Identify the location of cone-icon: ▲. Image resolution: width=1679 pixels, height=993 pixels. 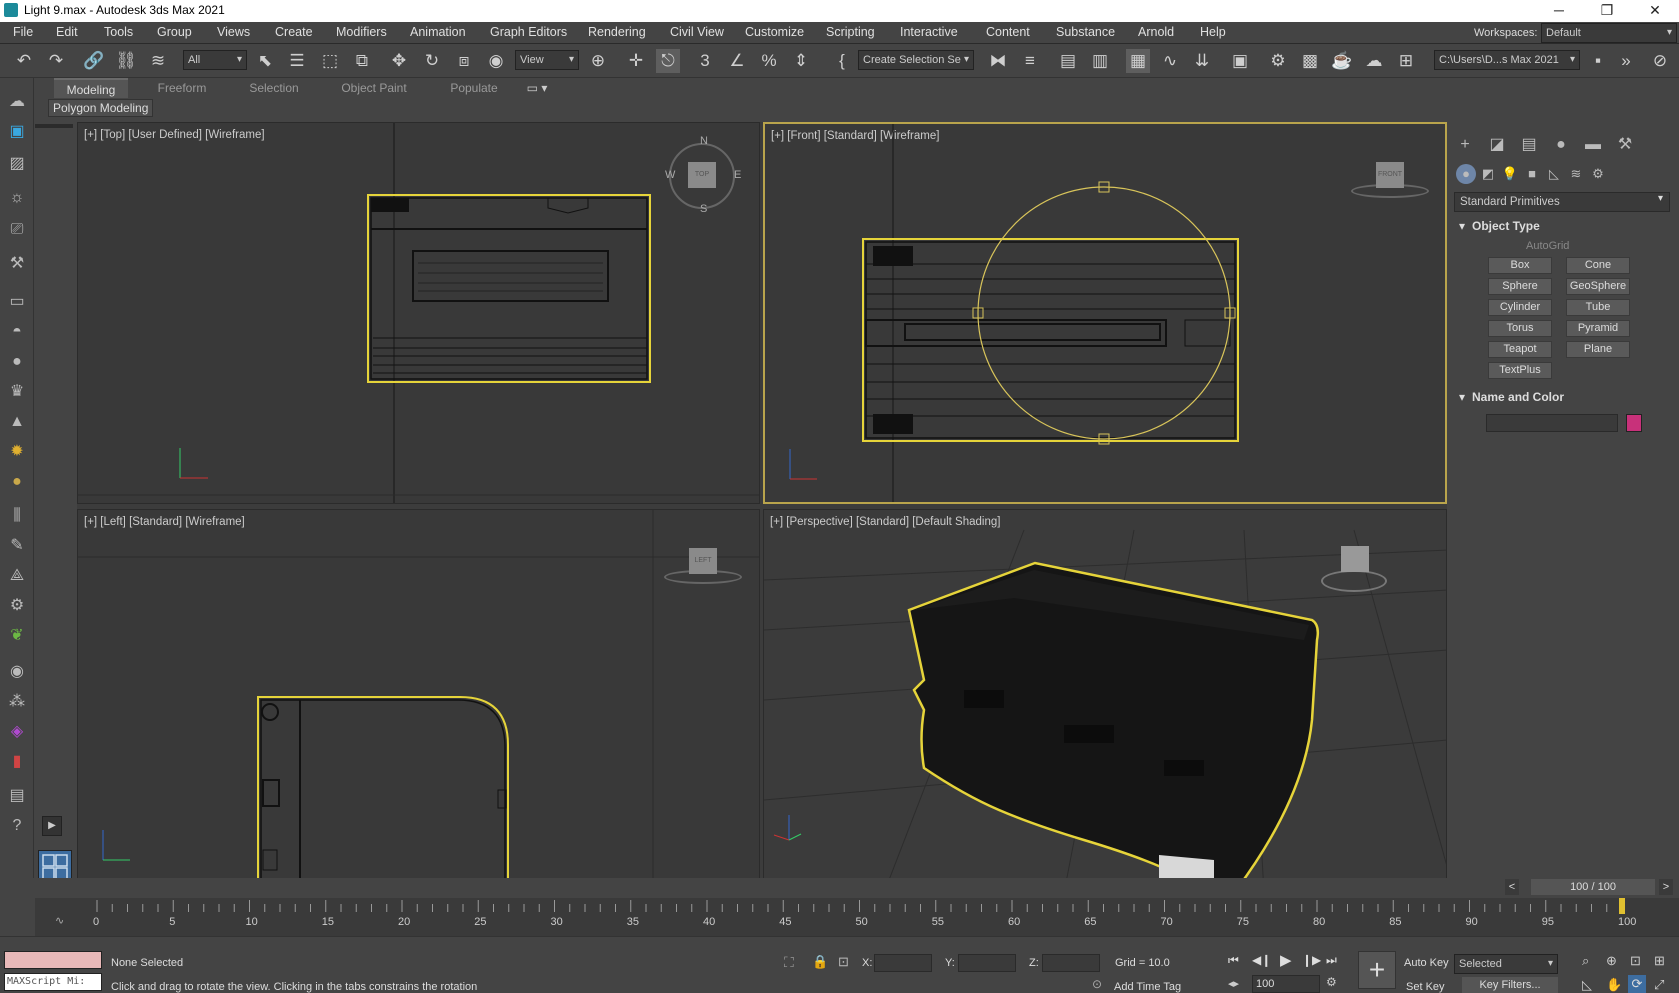
(17, 422).